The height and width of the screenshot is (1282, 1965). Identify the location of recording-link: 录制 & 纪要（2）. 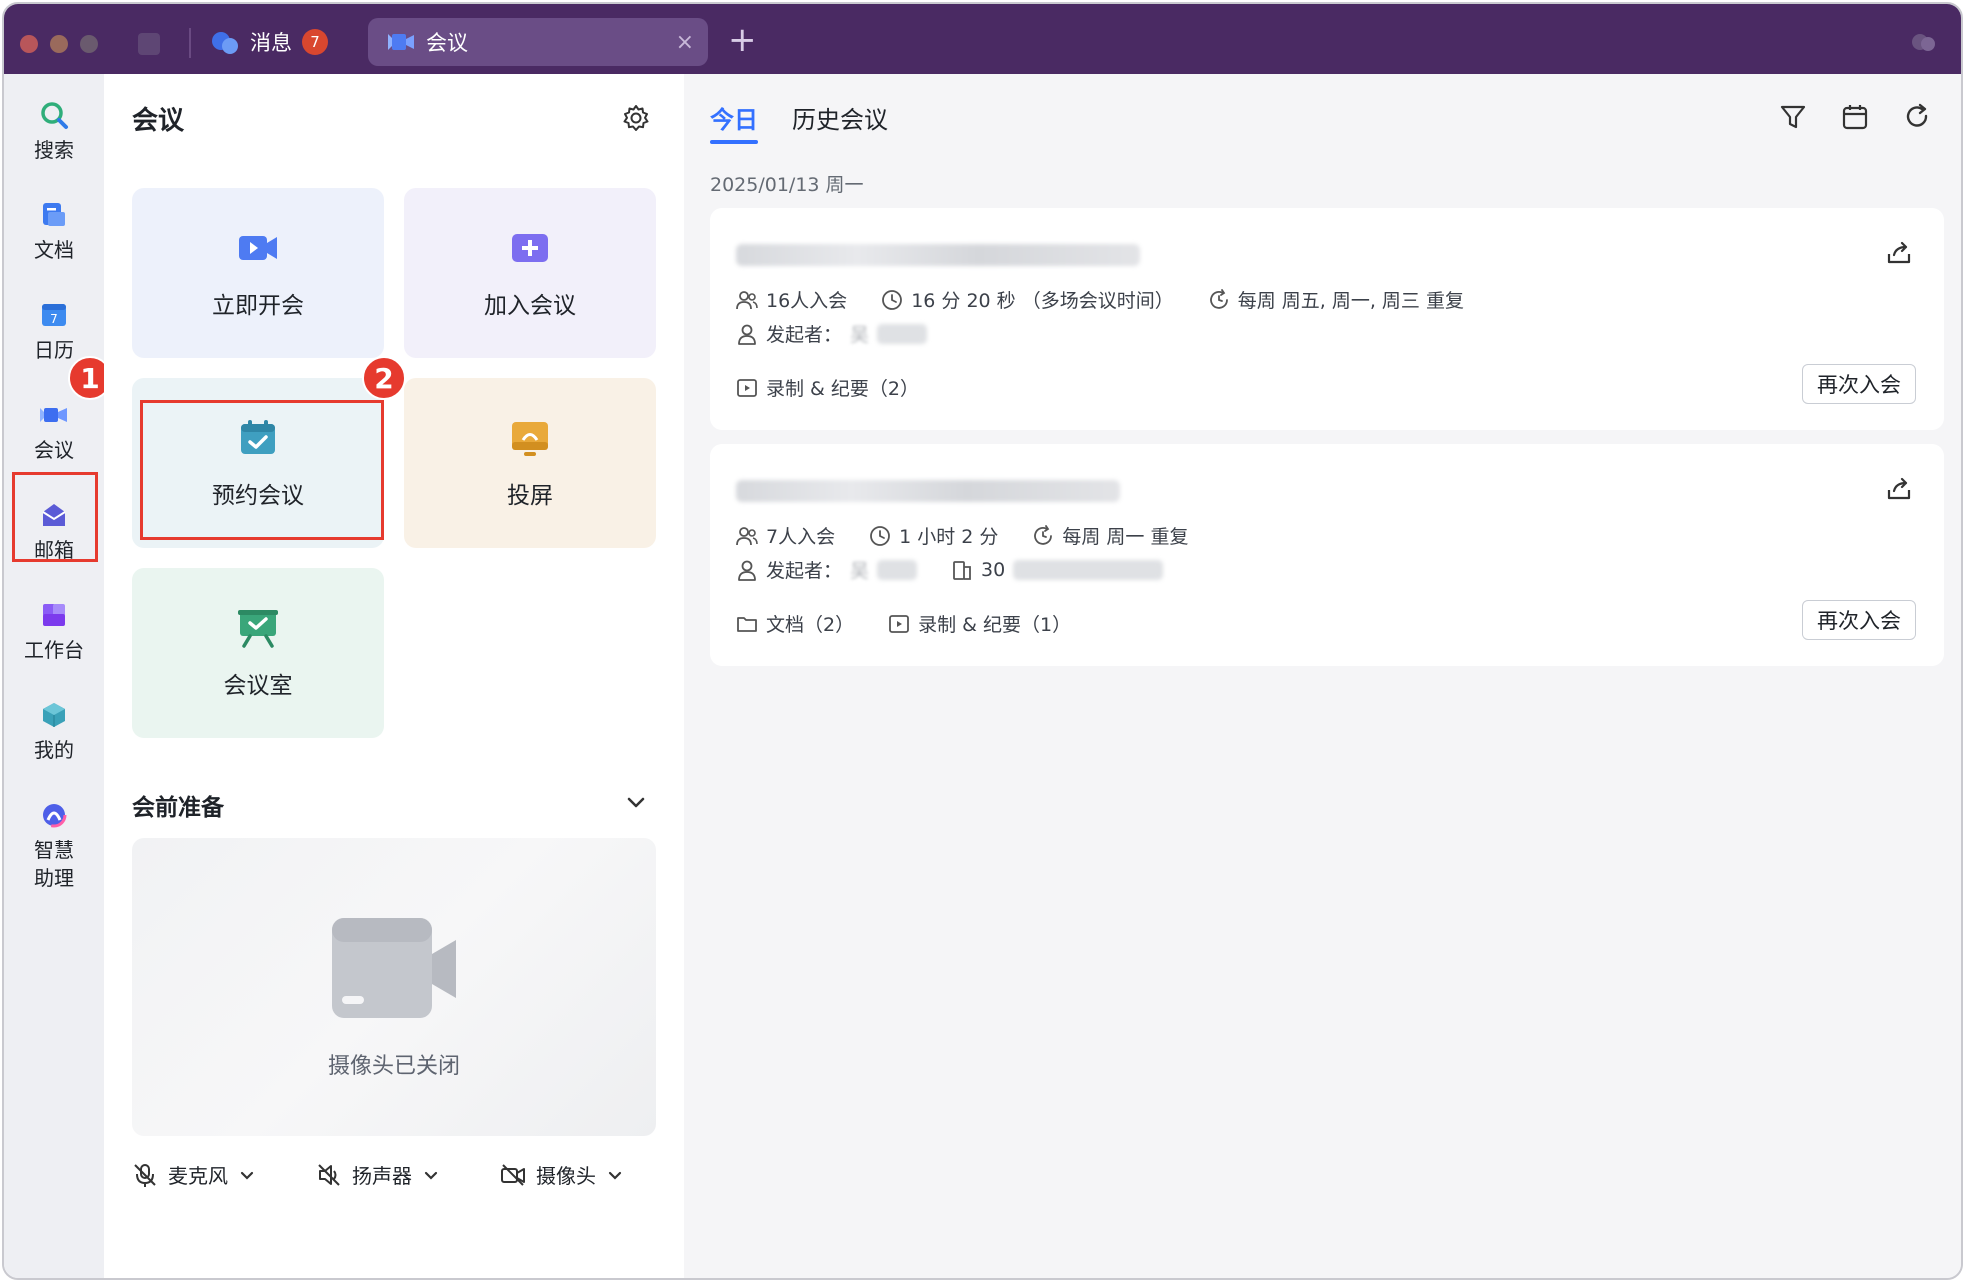
(827, 387).